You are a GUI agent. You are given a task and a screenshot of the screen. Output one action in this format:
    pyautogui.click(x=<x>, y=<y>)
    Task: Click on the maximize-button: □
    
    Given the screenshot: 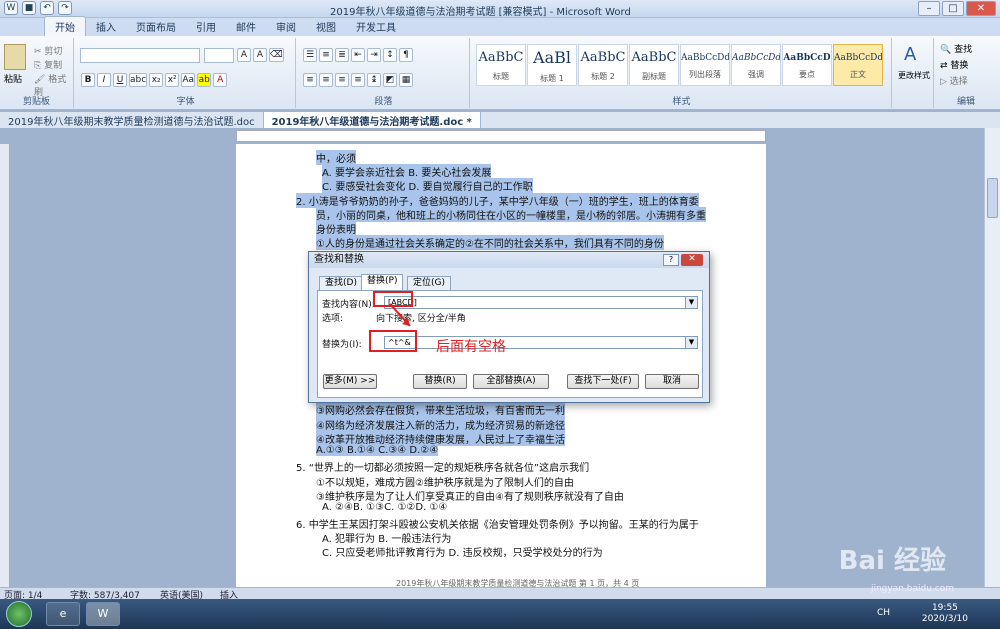 What is the action you would take?
    pyautogui.click(x=953, y=8)
    